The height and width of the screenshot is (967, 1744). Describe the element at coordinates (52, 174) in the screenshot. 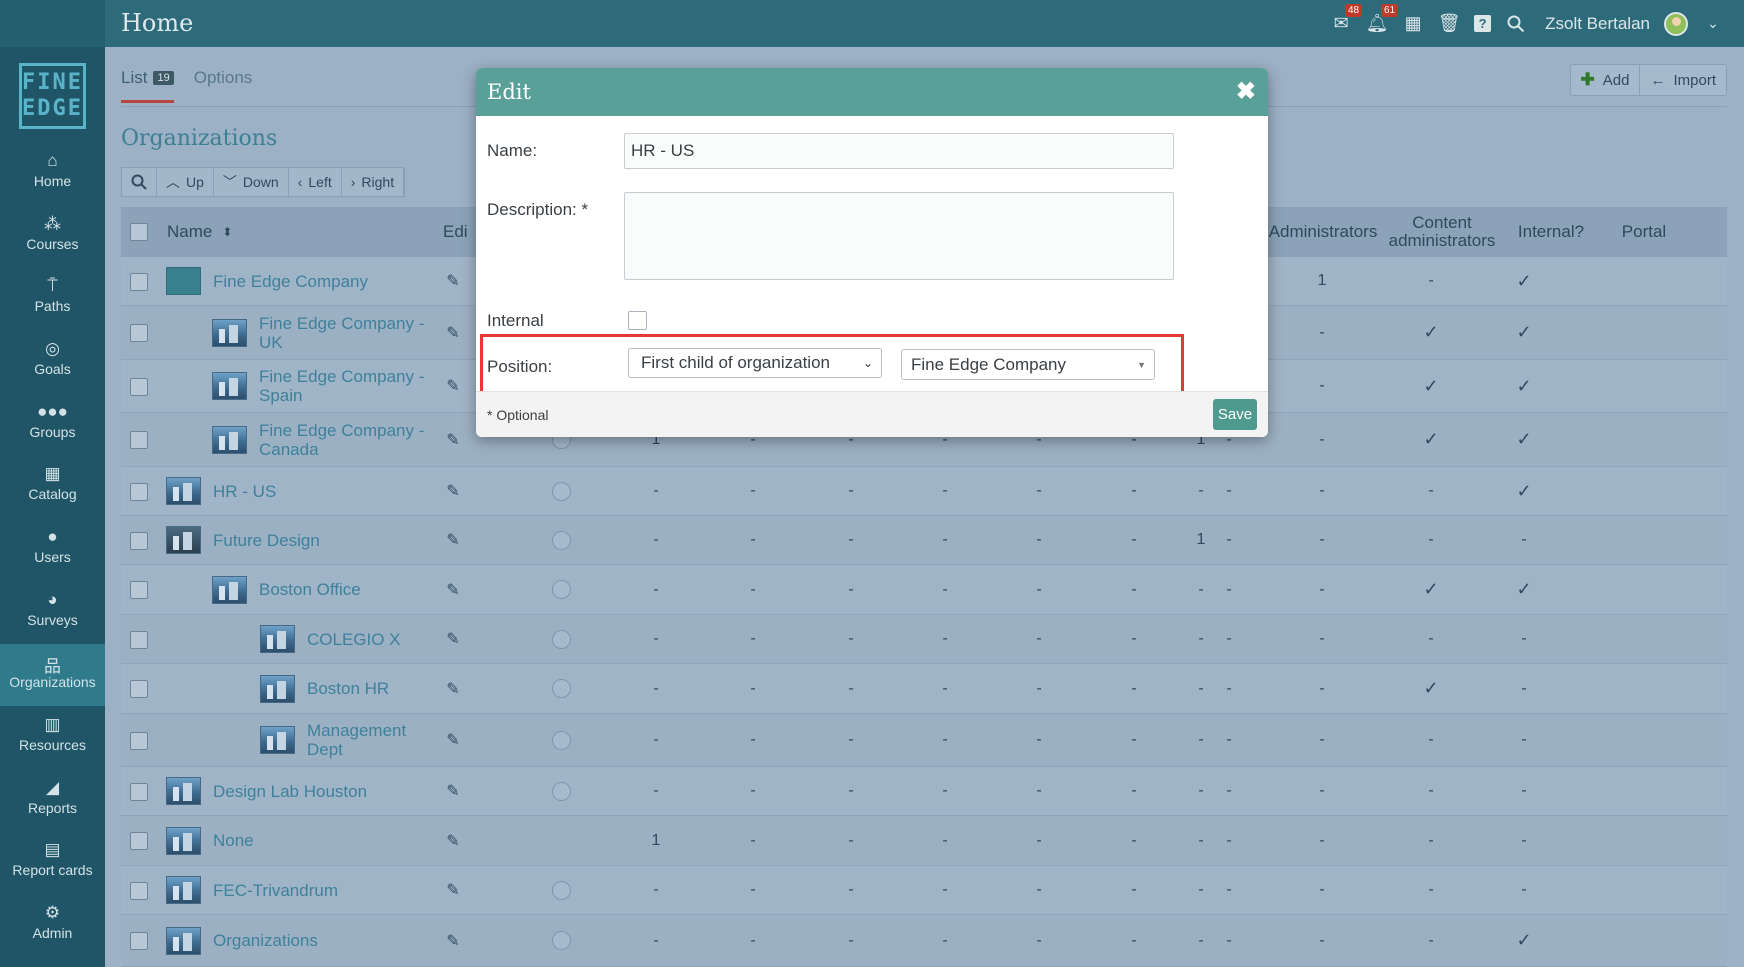

I see `sidebar-item-home: ⌂ Home` at that location.